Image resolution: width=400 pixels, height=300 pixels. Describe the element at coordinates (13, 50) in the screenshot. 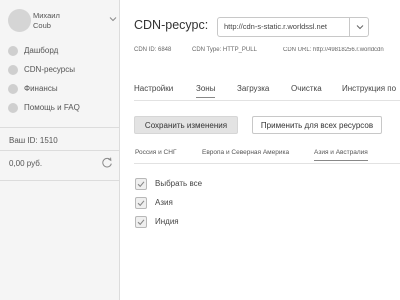

I see `dashboard-icon` at that location.